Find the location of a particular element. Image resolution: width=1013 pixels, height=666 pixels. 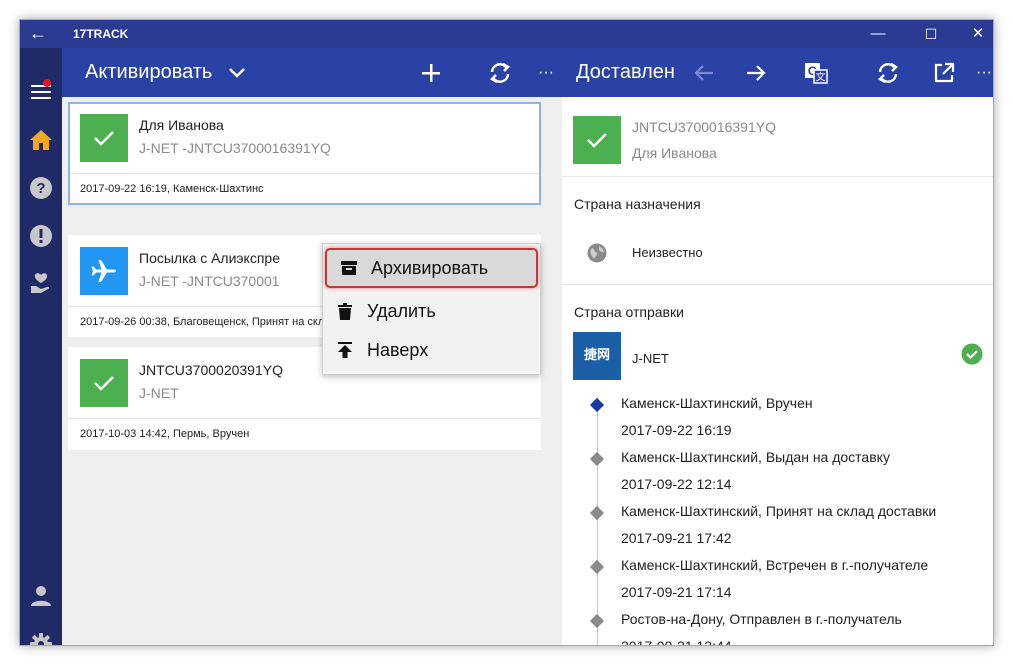

heart-hand-icon is located at coordinates (40, 283).